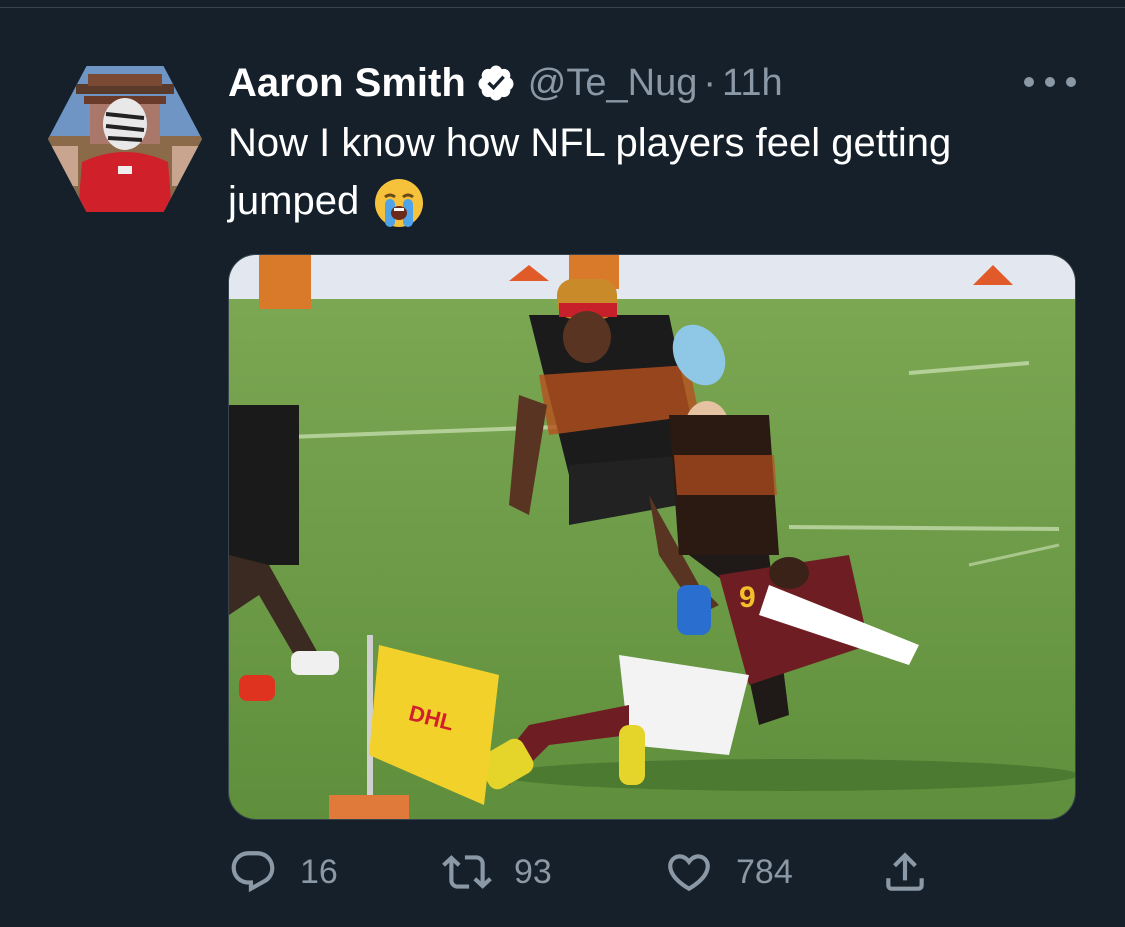 The width and height of the screenshot is (1125, 927). Describe the element at coordinates (399, 203) in the screenshot. I see `loudly-crying-face-emoji-icon` at that location.